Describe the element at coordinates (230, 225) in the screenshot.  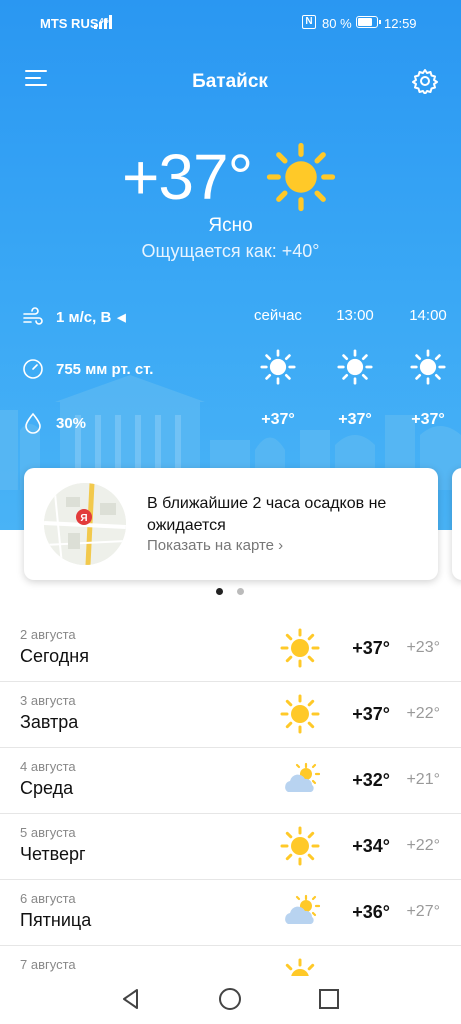
I see `current-condition: Ясно` at that location.